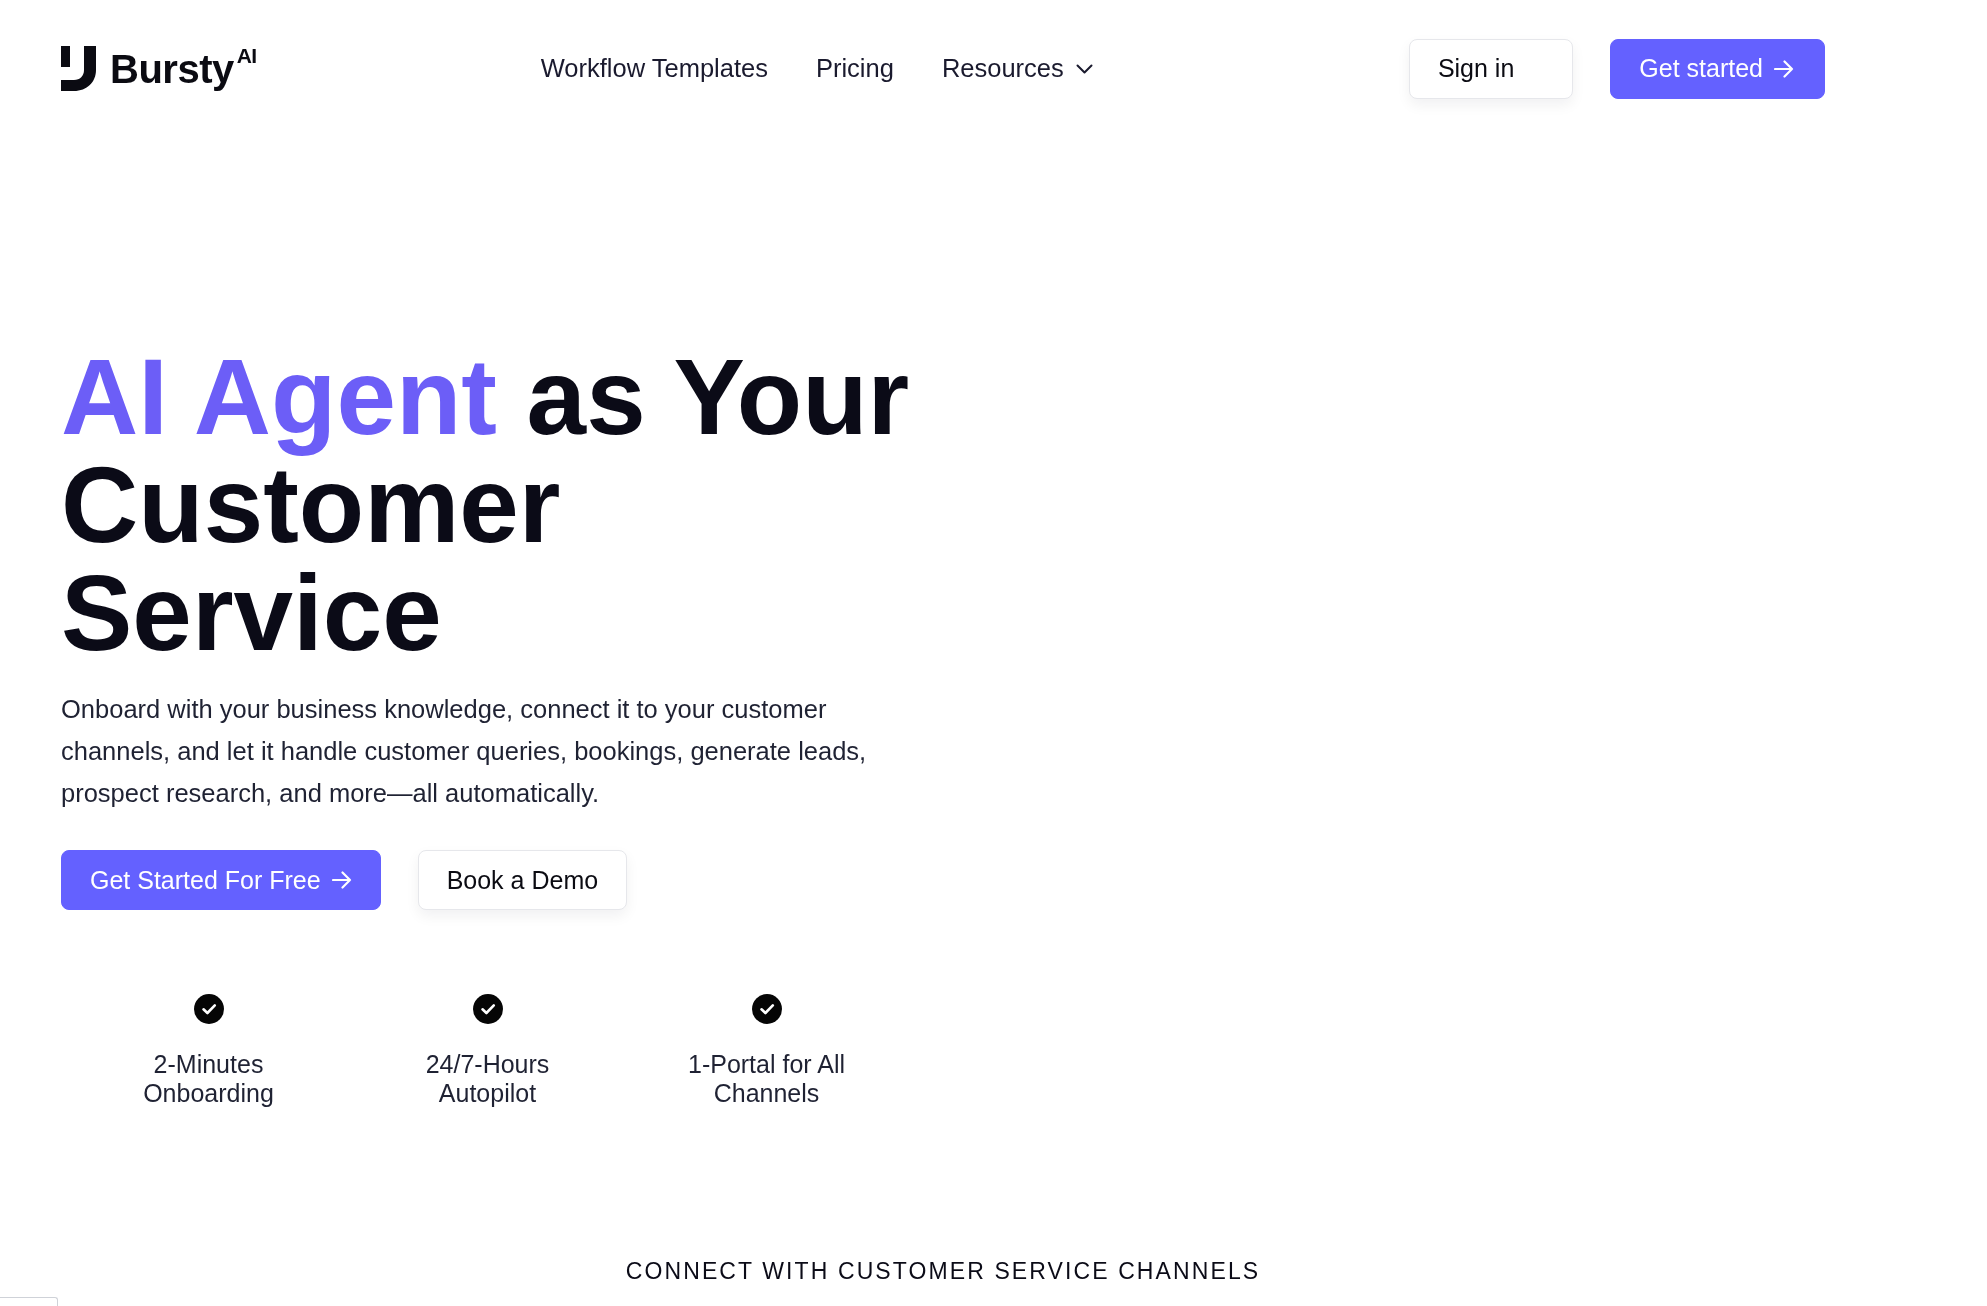  What do you see at coordinates (486, 505) in the screenshot?
I see `hero-title: AI Agent as Your Customer Service` at bounding box center [486, 505].